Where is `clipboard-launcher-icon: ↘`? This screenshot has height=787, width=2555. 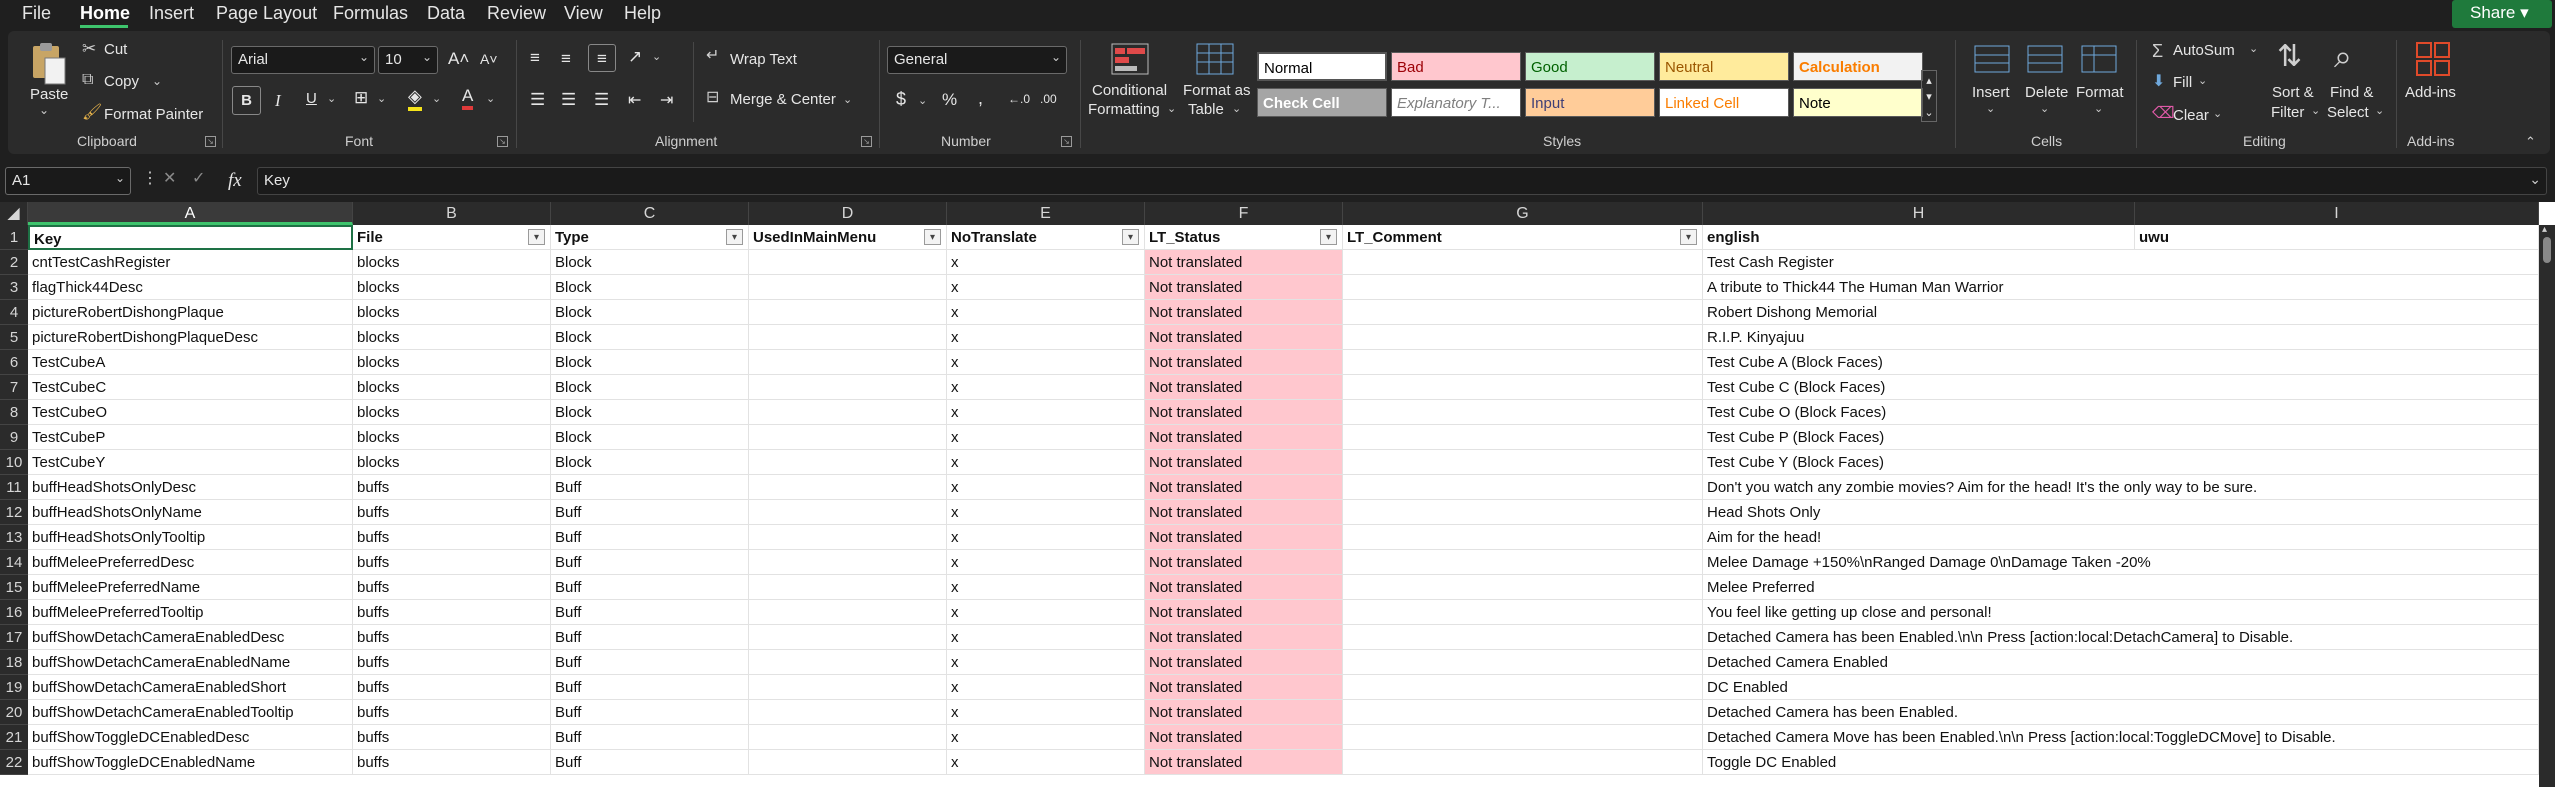
clipboard-launcher-icon: ↘ is located at coordinates (210, 141).